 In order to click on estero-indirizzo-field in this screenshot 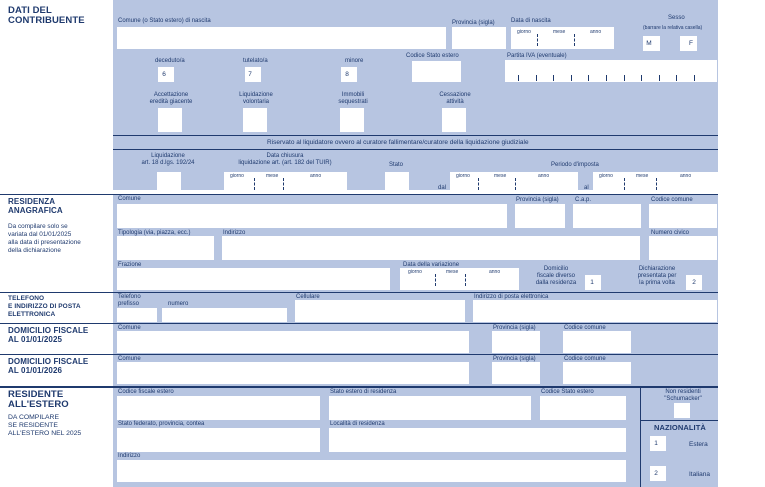, I will do `click(371, 471)`.